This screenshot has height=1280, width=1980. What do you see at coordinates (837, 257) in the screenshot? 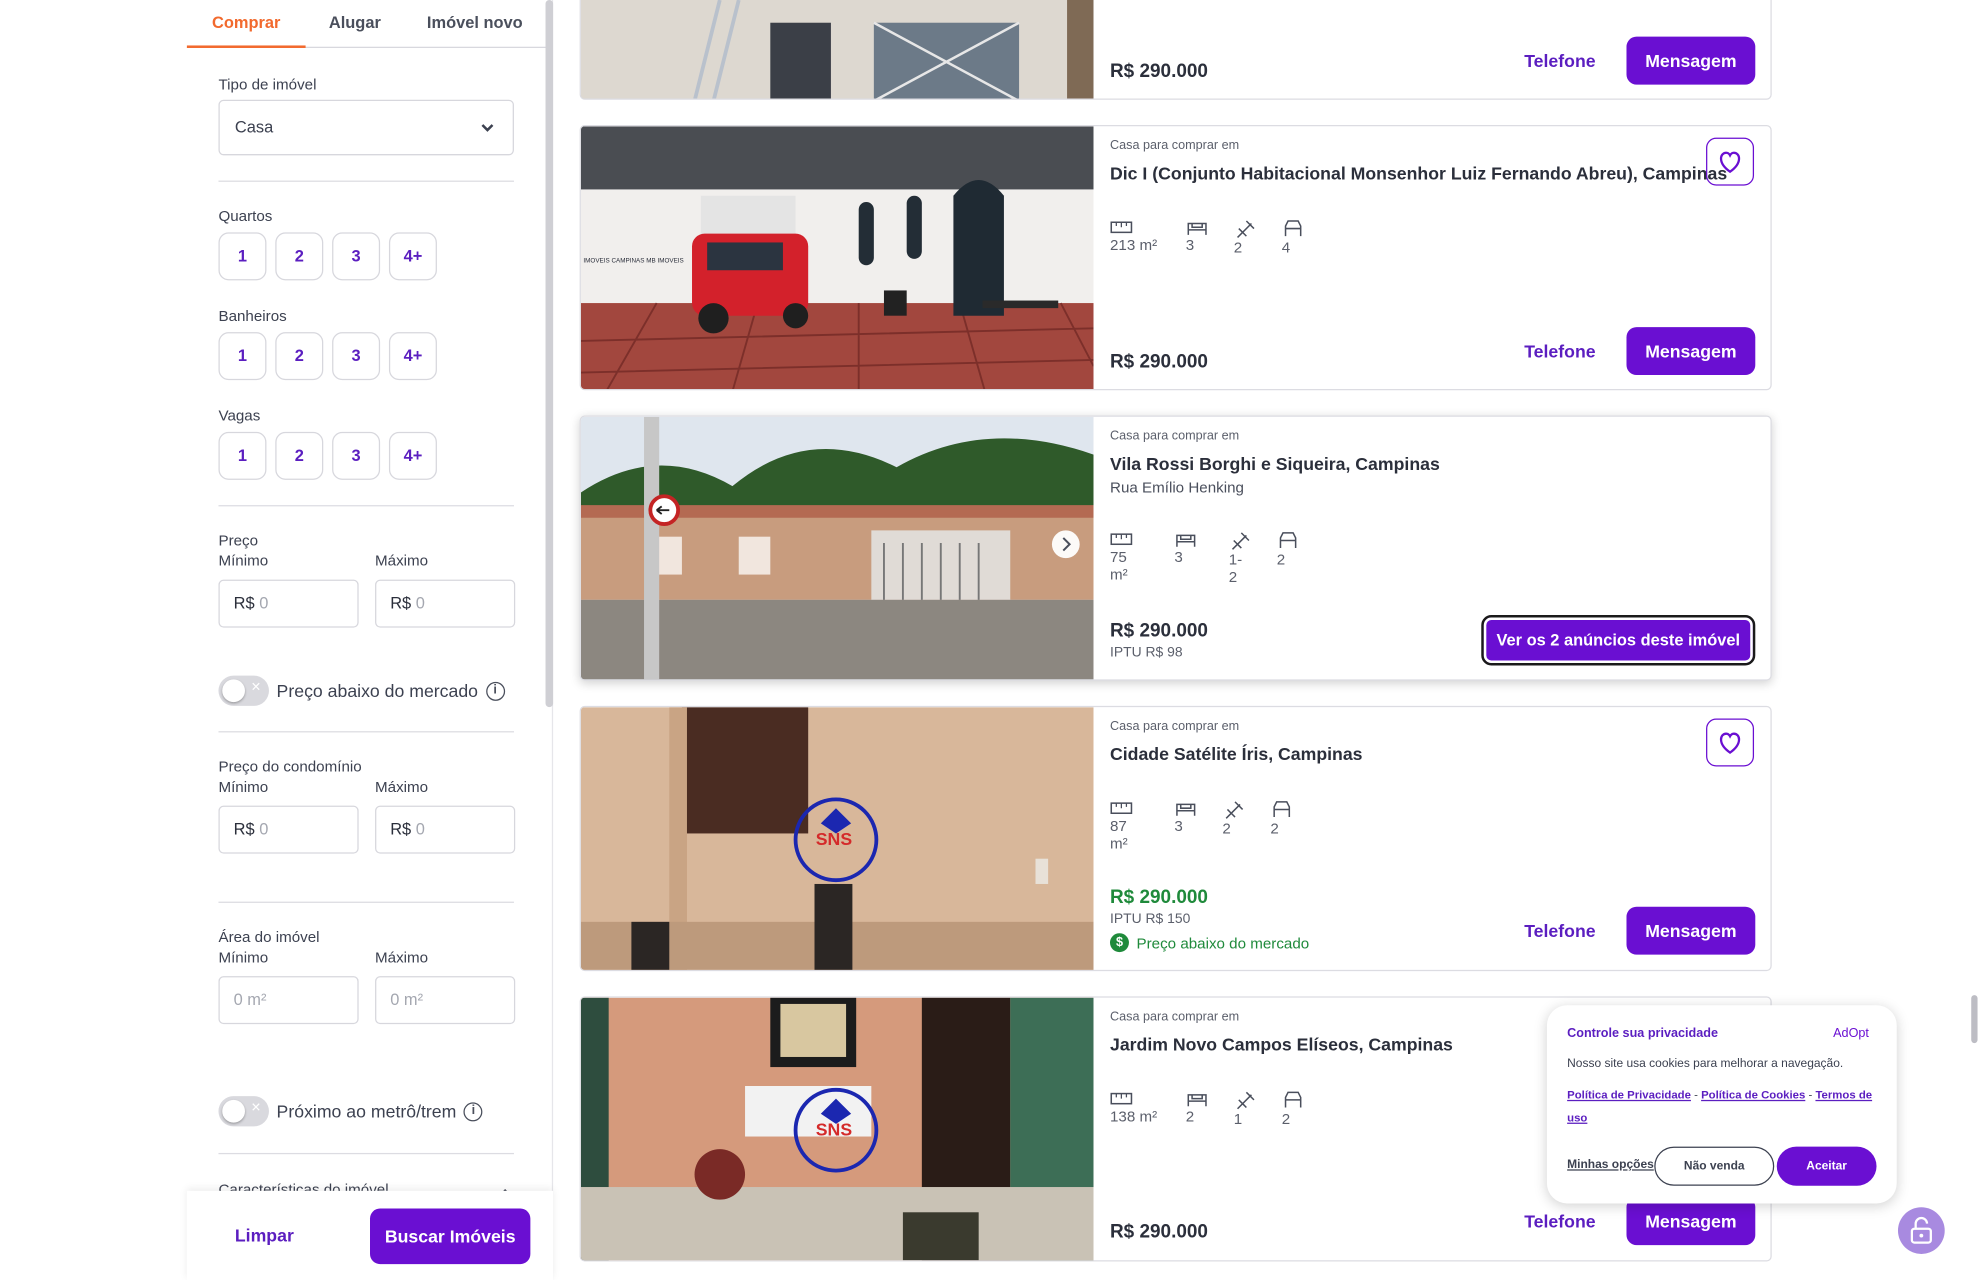
I see `listing-photo: IMOVEIS CAMPINAS MB IMOVEIS` at bounding box center [837, 257].